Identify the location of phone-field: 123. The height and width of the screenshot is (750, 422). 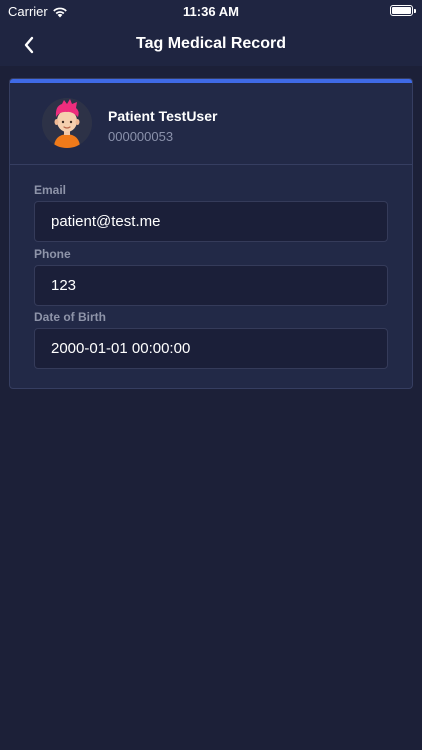
(211, 285).